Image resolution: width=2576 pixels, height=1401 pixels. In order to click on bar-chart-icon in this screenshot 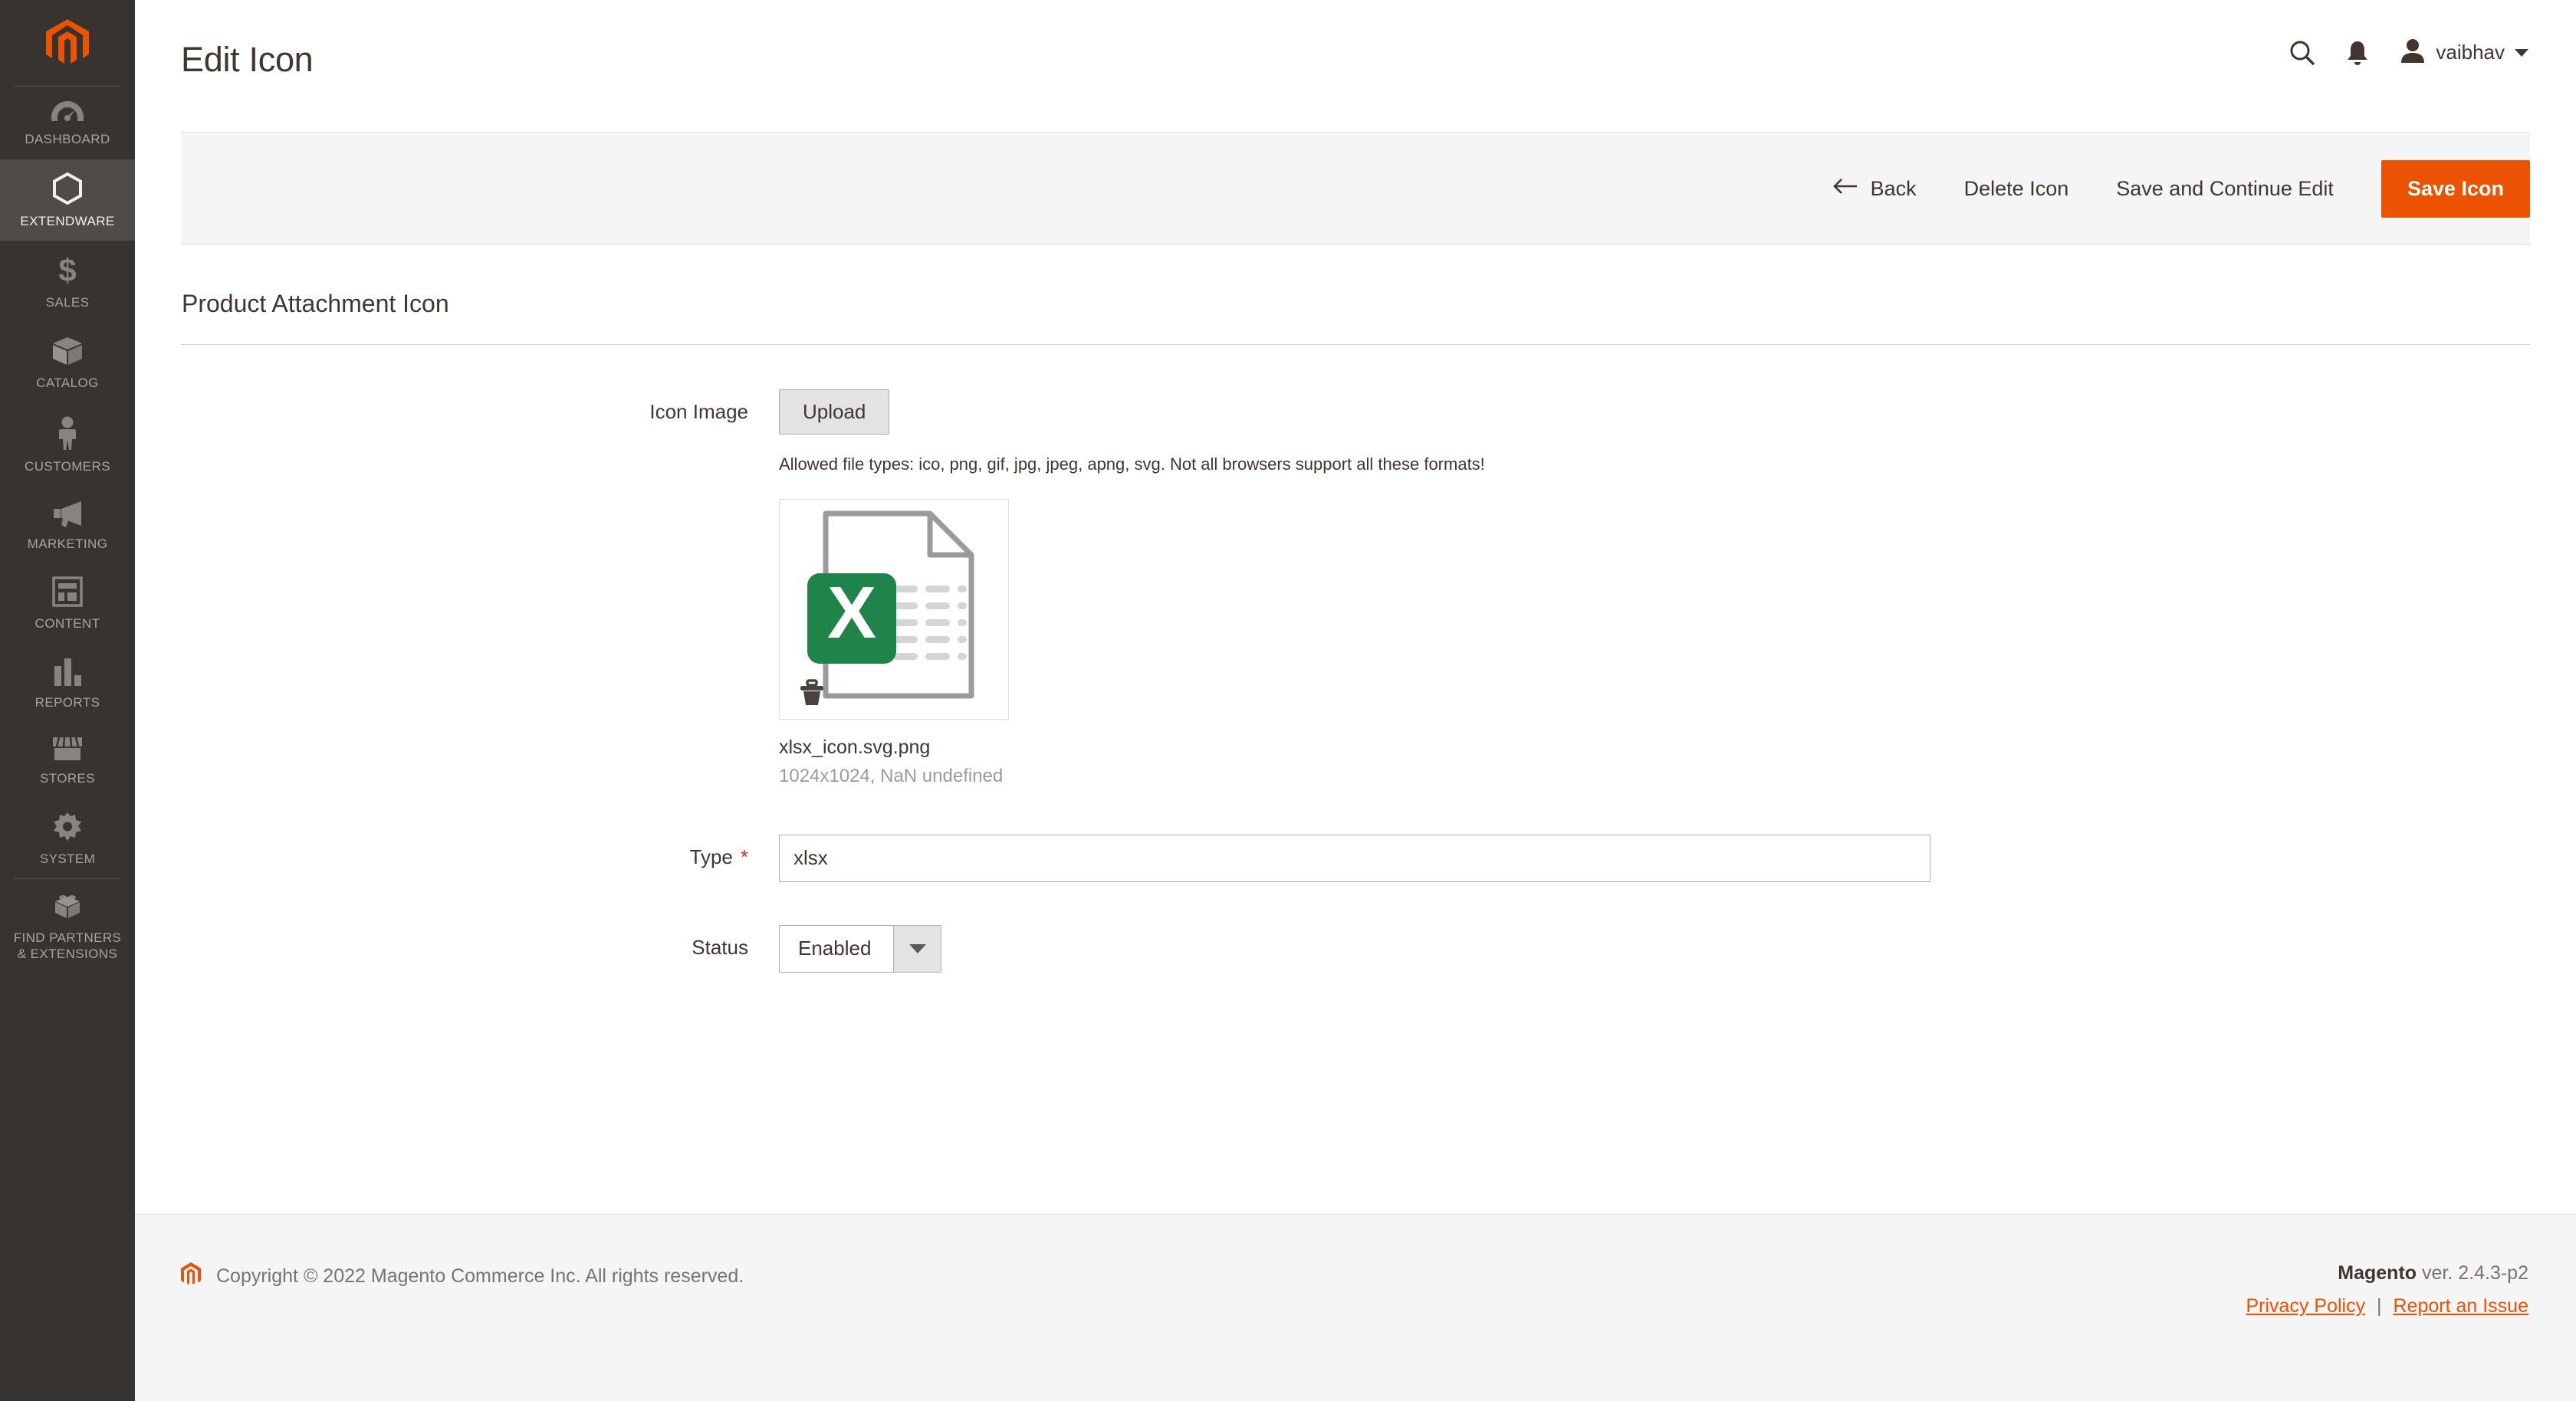, I will do `click(67, 673)`.